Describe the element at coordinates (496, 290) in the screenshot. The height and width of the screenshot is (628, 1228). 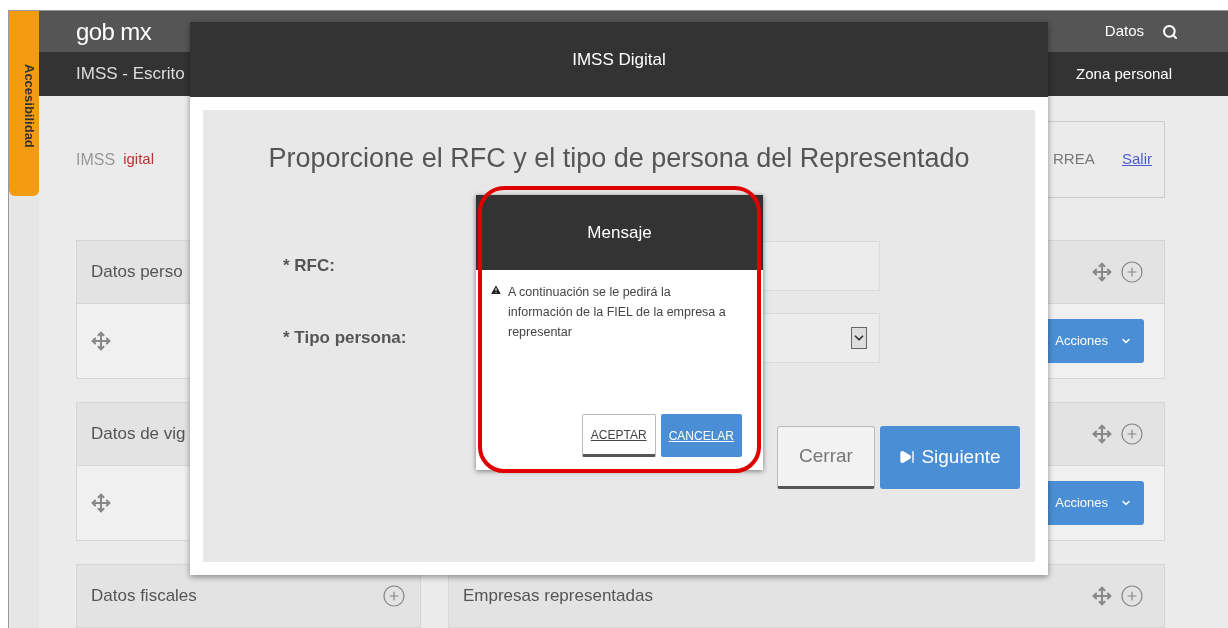
I see `warning-icon` at that location.